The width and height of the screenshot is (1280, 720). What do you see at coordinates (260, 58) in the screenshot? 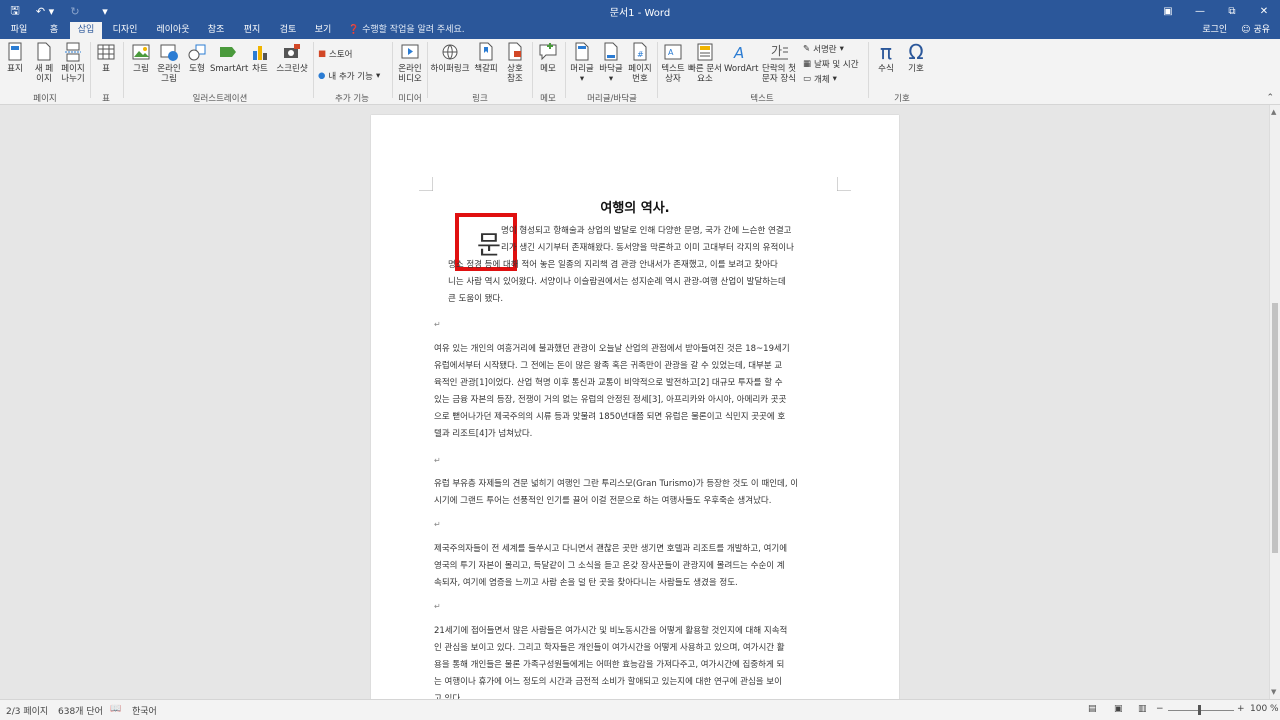
I see `chart-button: 차트` at bounding box center [260, 58].